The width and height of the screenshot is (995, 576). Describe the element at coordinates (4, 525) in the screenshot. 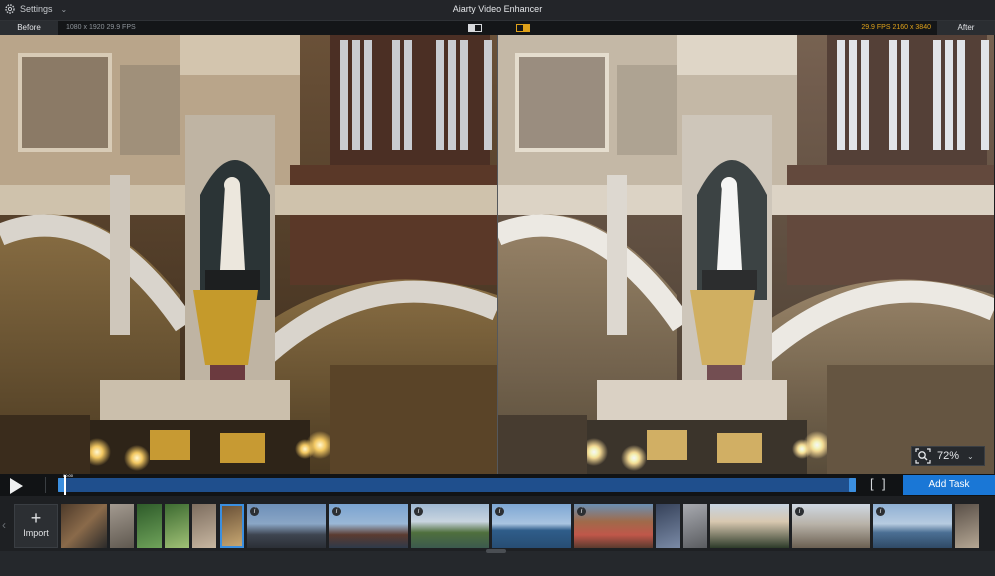

I see `chevron-left-icon: ‹` at that location.